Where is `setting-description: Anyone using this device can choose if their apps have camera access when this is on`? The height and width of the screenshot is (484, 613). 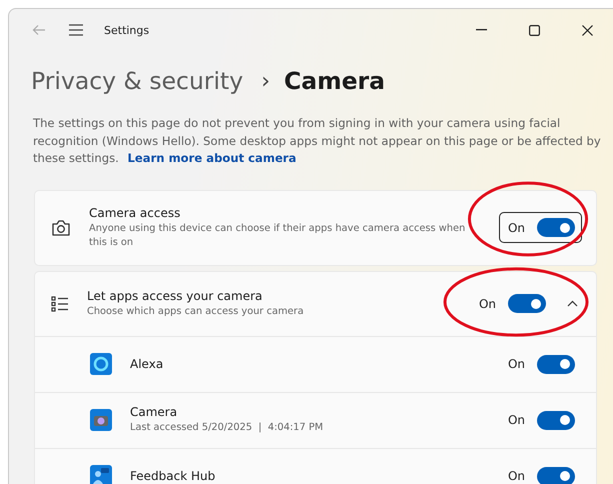 setting-description: Anyone using this device can choose if their apps have camera access when this is on is located at coordinates (277, 236).